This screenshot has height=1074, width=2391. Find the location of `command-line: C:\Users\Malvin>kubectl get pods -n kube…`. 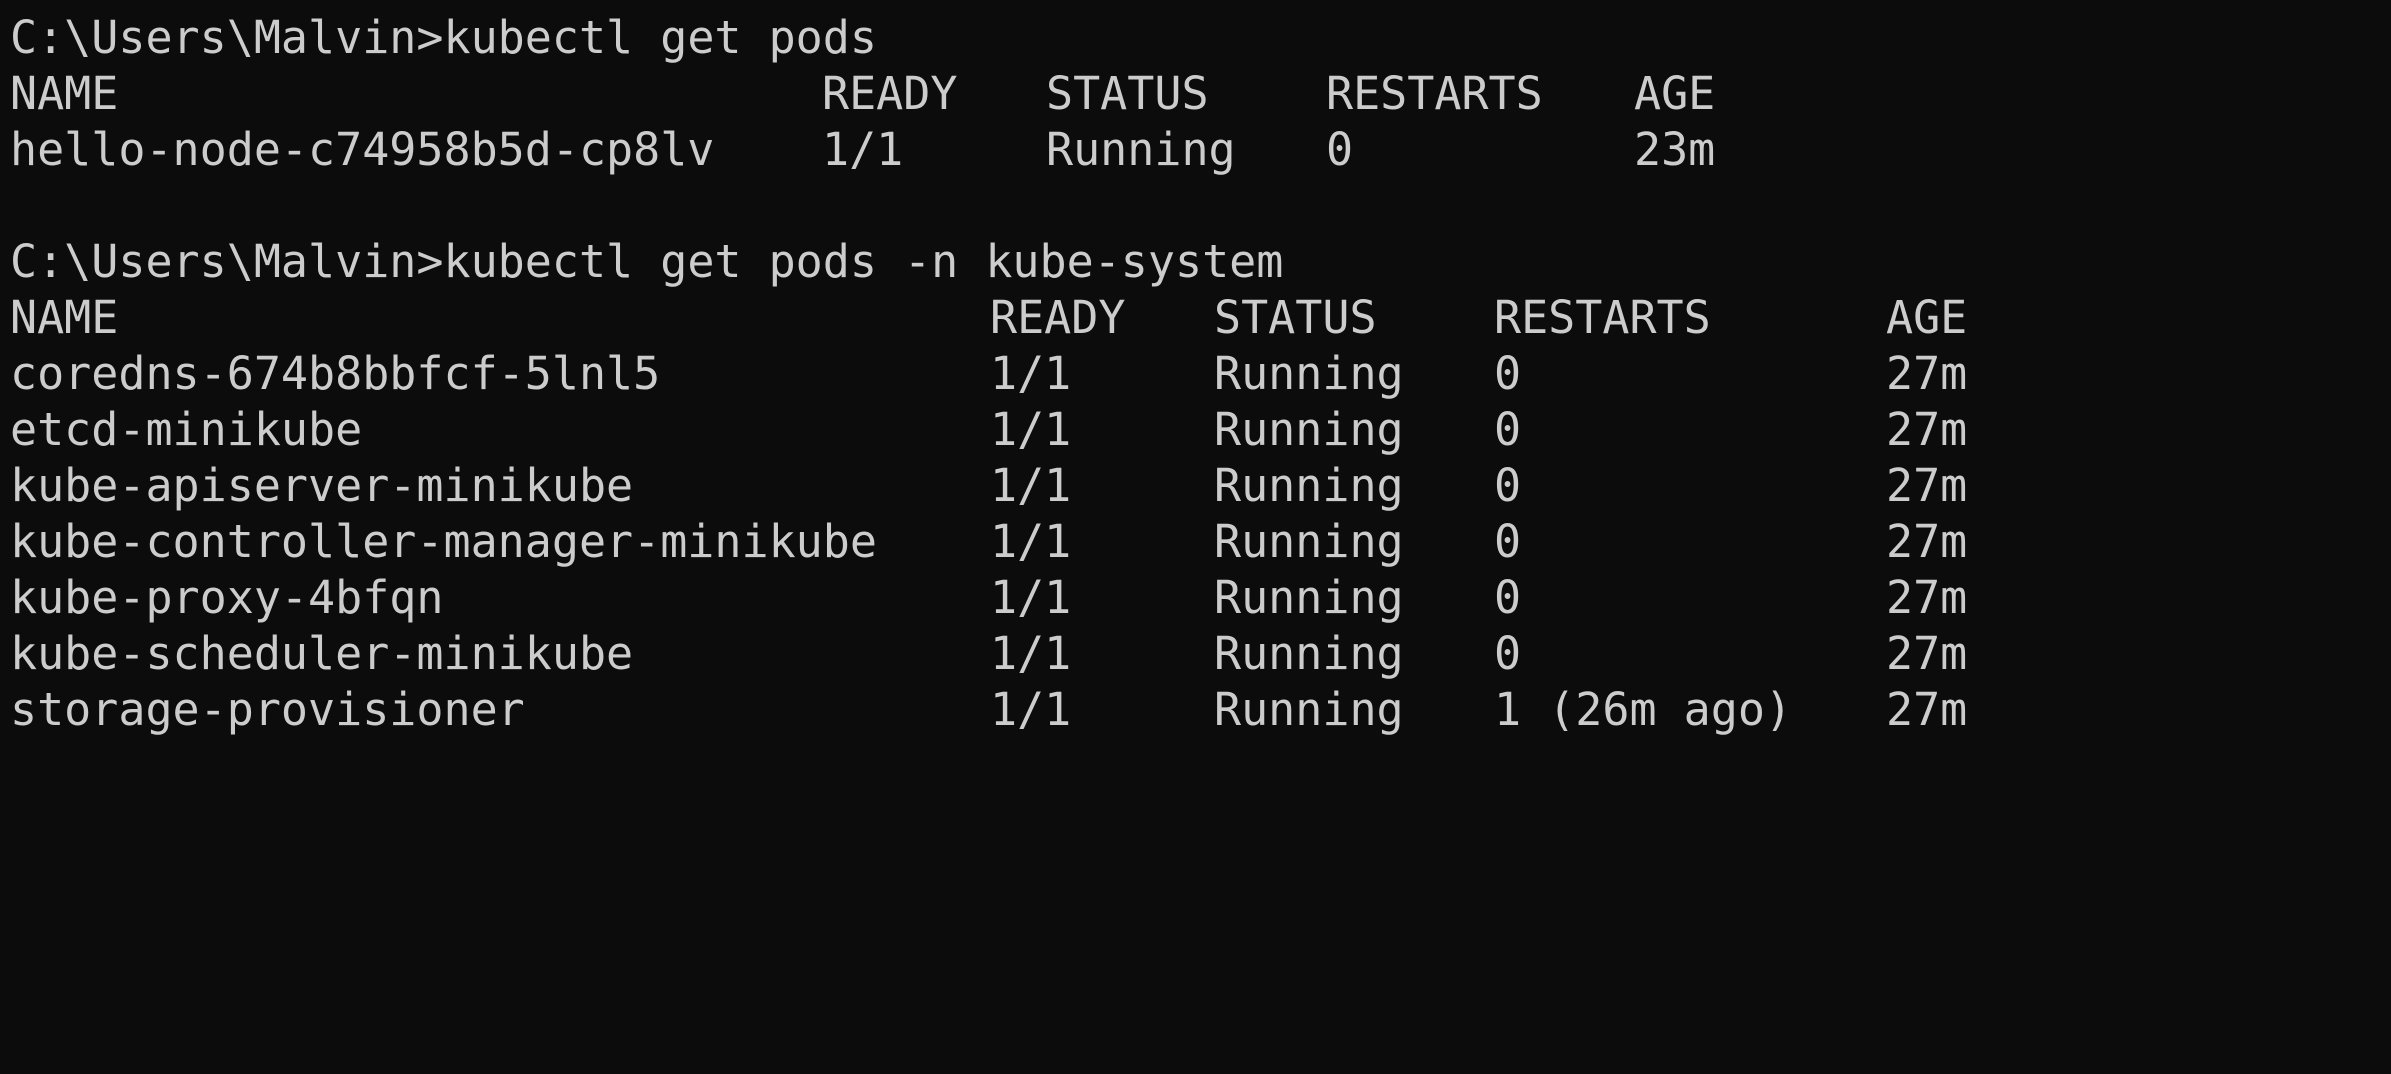

command-line: C:\Users\Malvin>kubectl get pods -n kube… is located at coordinates (1195, 262).